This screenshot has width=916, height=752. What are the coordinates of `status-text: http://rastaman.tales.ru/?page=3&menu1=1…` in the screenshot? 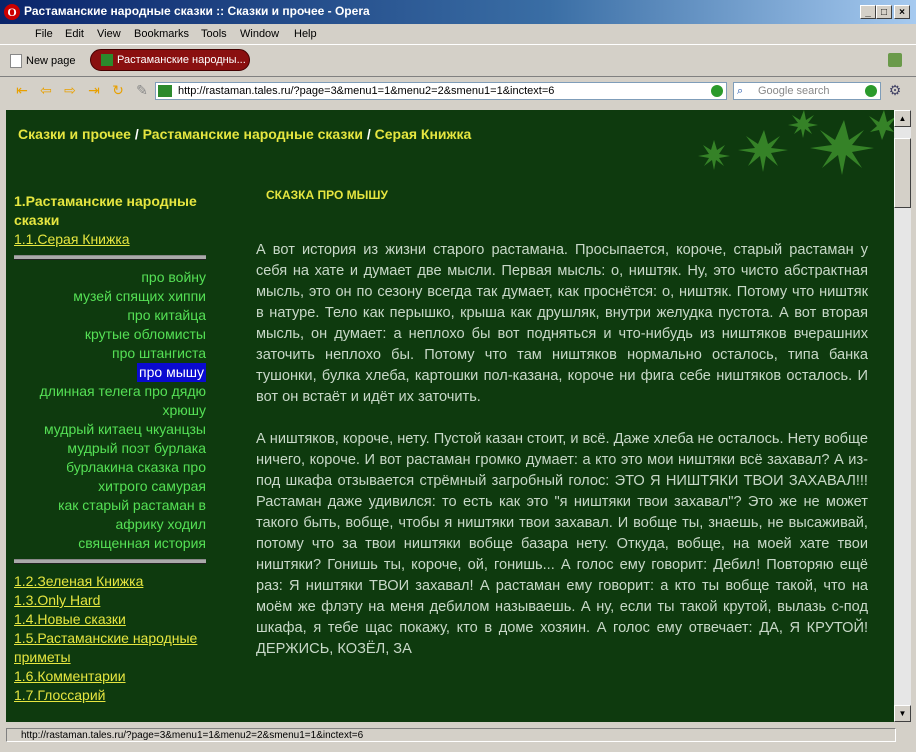 It's located at (451, 735).